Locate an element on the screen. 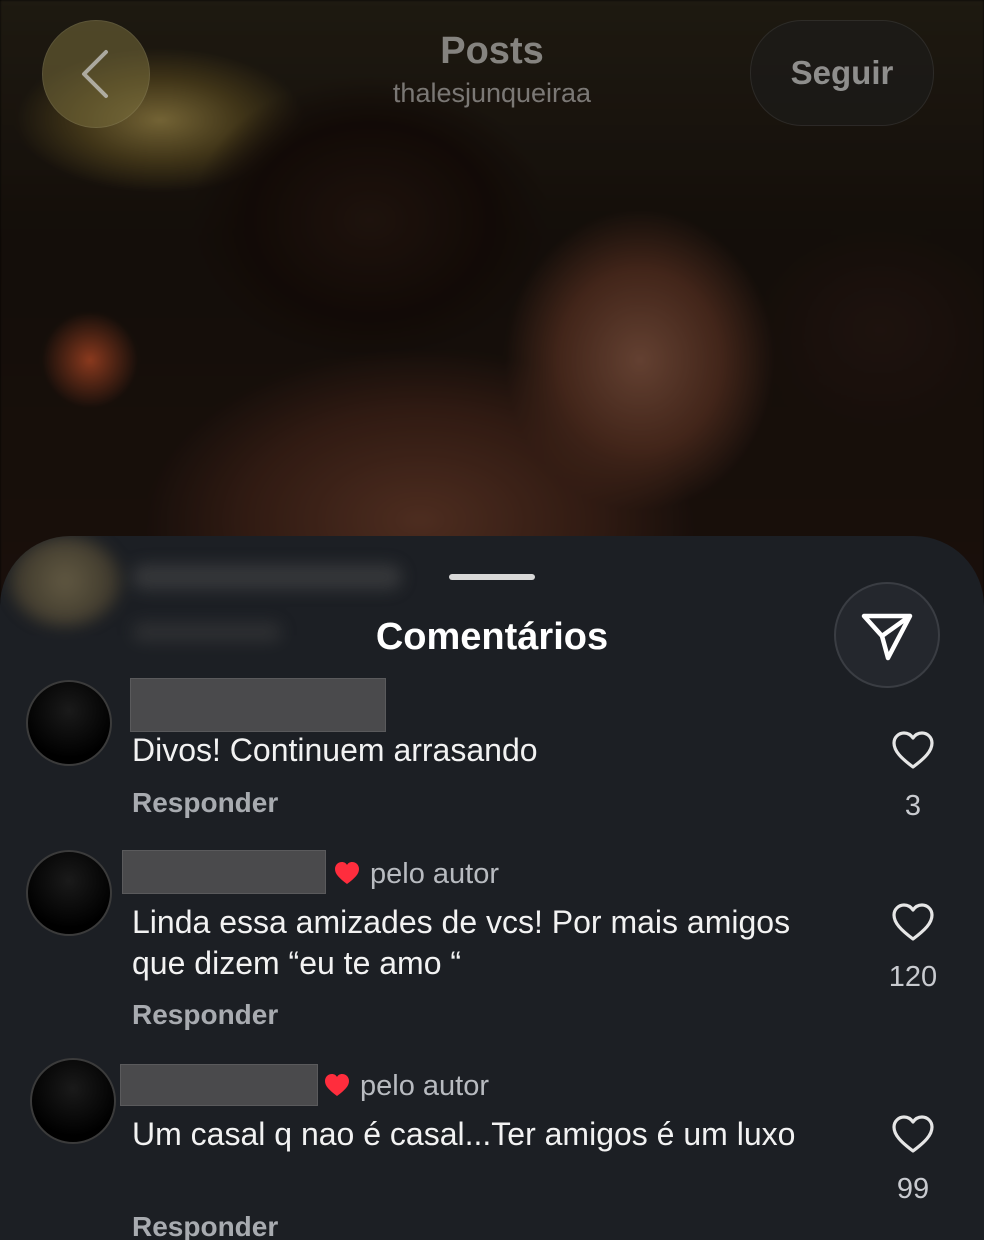  blurred-avatar is located at coordinates (65, 581).